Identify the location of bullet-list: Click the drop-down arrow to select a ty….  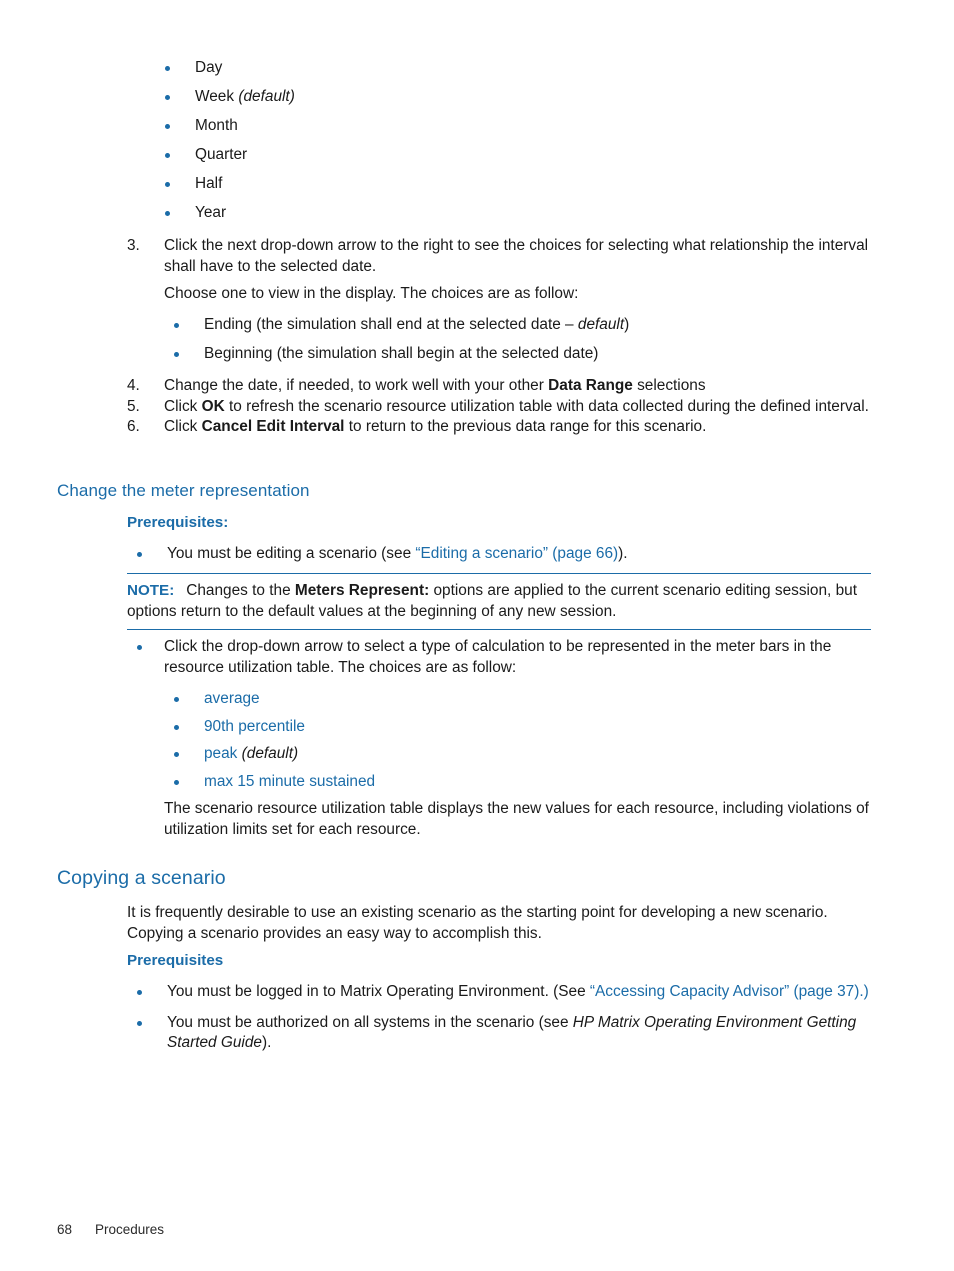
(501, 657).